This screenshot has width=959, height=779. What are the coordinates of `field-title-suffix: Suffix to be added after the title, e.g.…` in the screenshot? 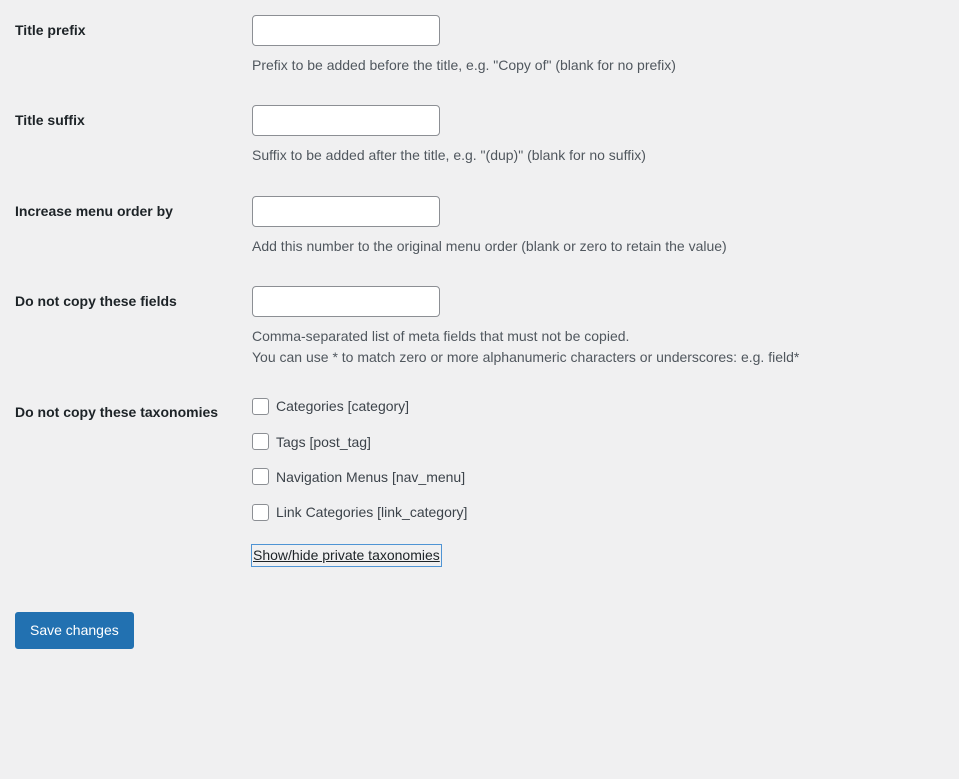 It's located at (600, 135).